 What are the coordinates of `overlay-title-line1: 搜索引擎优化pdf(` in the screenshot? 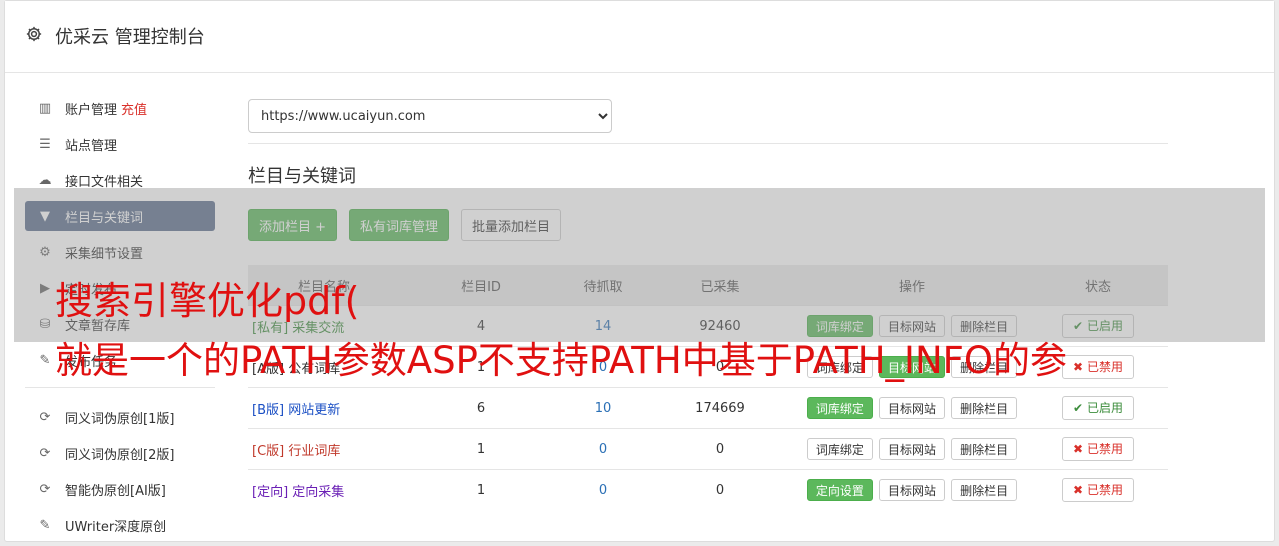 It's located at (207, 301).